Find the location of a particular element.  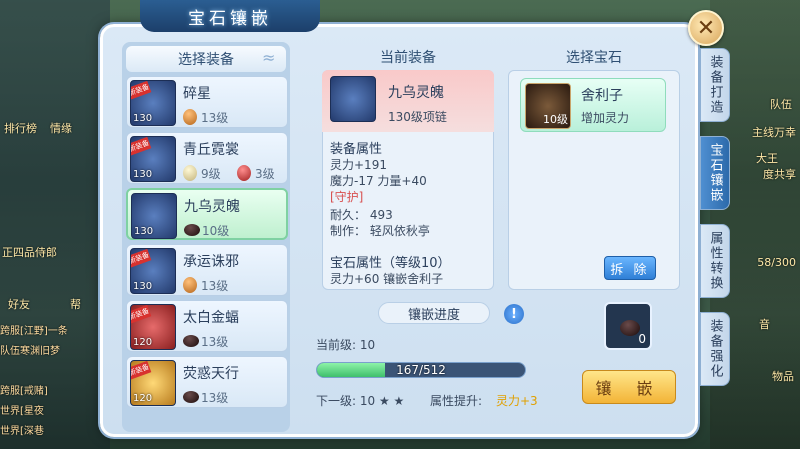

items-button: 物品 is located at coordinates (783, 376).